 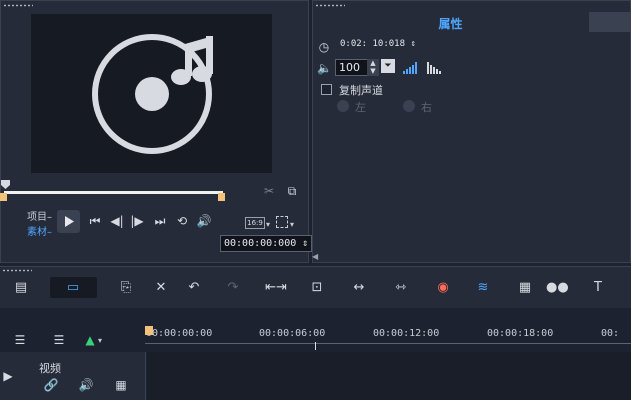 What do you see at coordinates (443, 288) in the screenshot?
I see `motion-tracking-icon: ◉` at bounding box center [443, 288].